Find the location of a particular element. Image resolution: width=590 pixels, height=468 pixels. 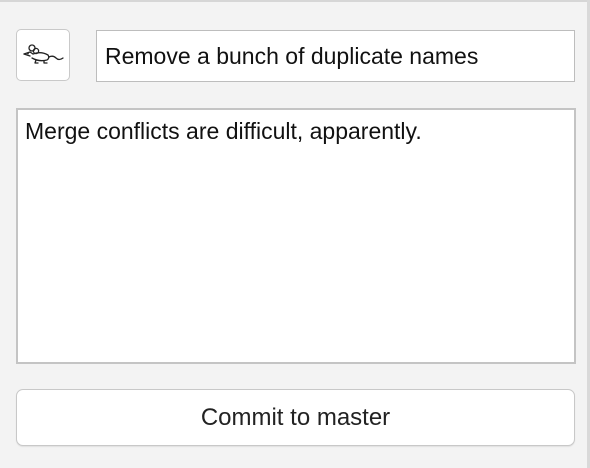

commit-button: Commit to master is located at coordinates (295, 417).